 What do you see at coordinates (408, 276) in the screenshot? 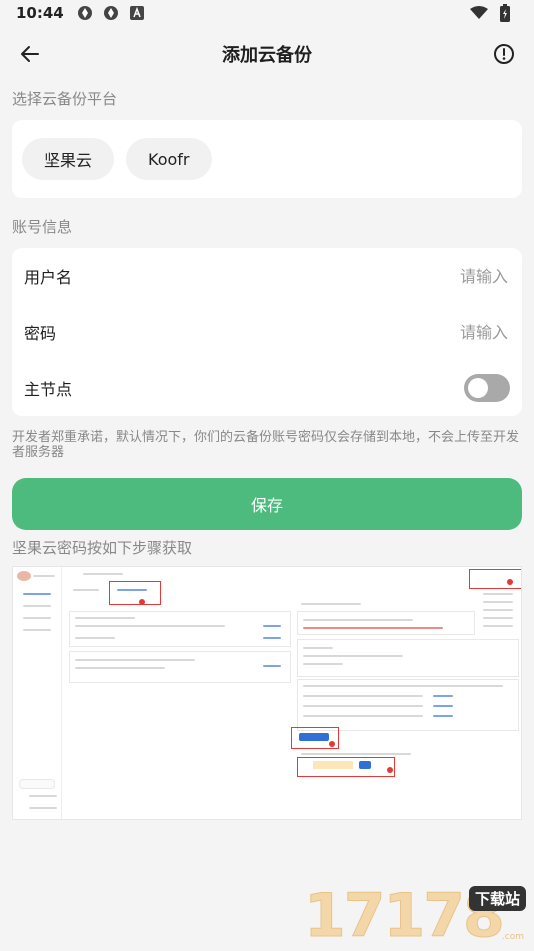
I see `username-input` at bounding box center [408, 276].